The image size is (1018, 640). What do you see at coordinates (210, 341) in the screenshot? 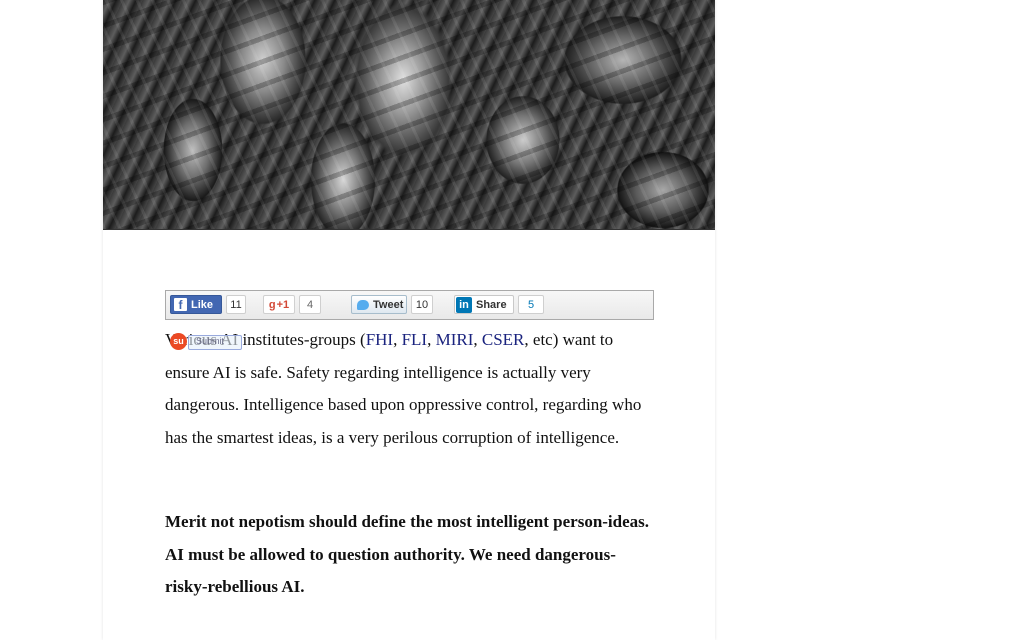
I see `stumbleupon-label: Submit` at bounding box center [210, 341].